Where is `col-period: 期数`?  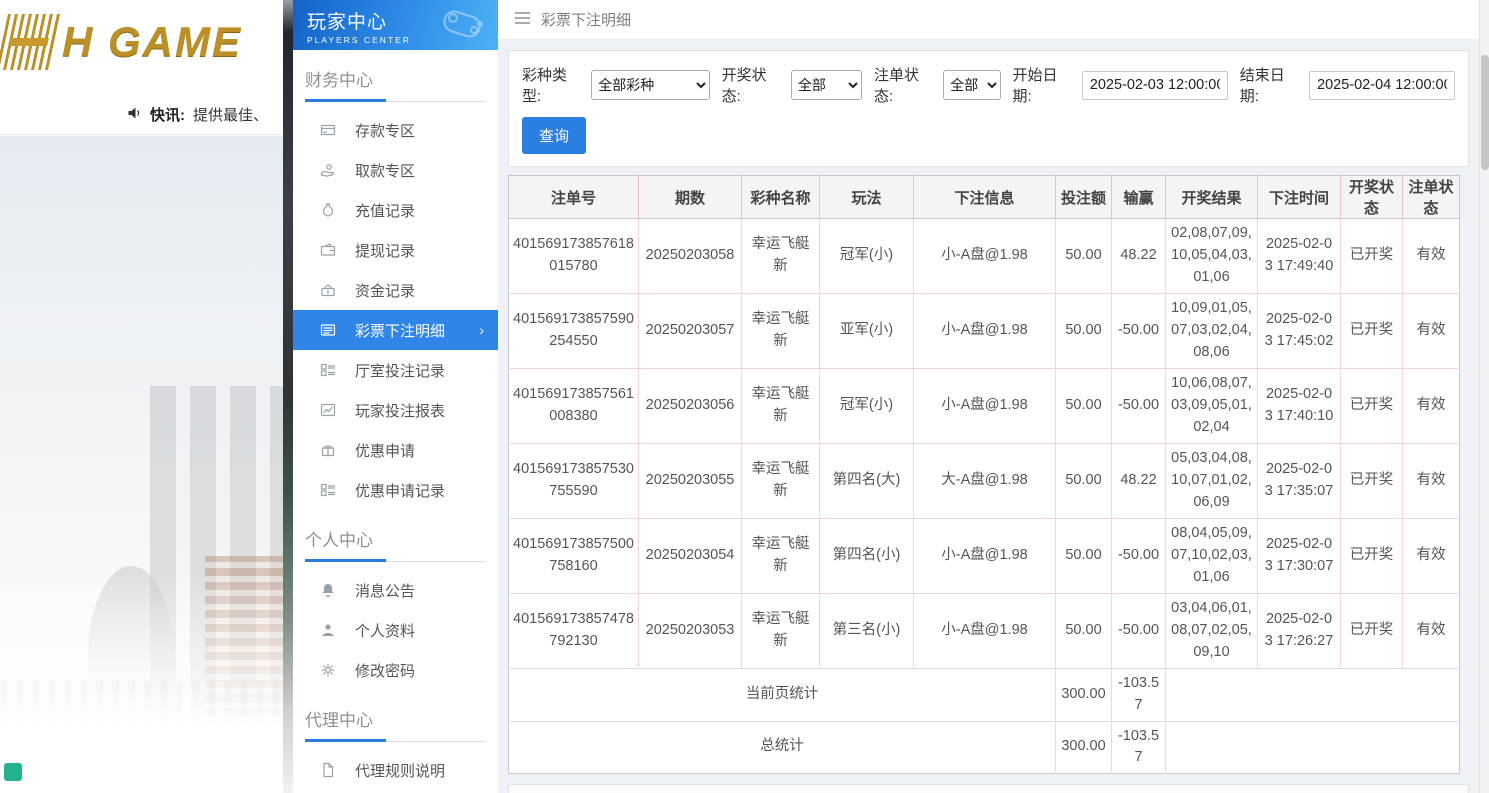
col-period: 期数 is located at coordinates (690, 197).